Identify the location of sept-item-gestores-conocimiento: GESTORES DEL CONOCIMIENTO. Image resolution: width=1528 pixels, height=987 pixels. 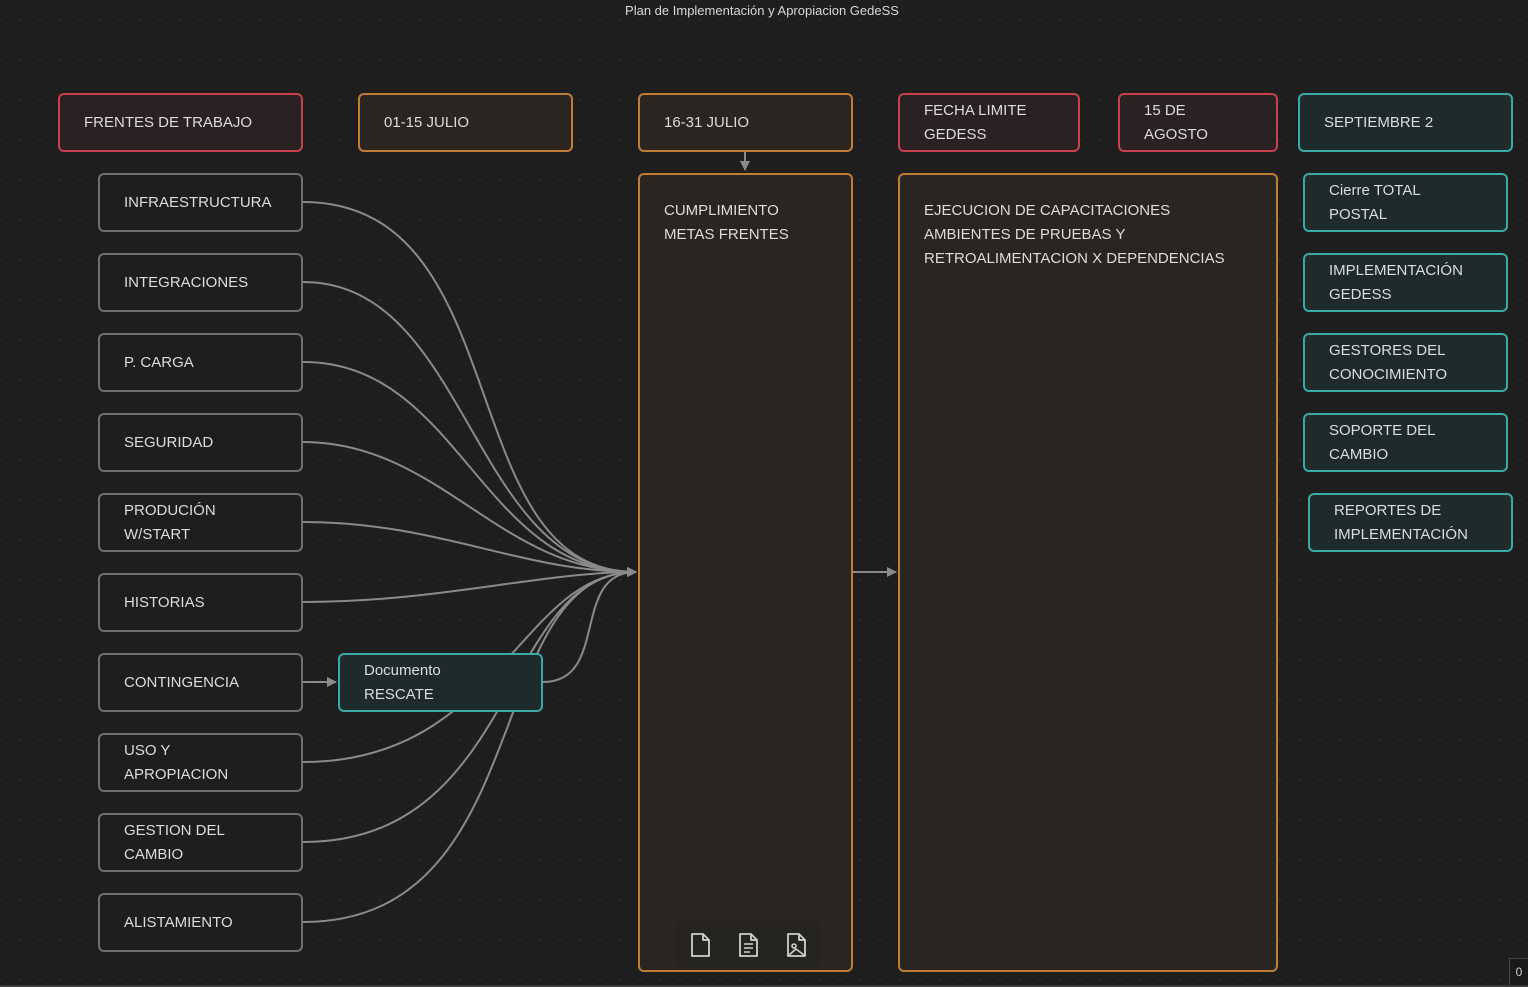
(1405, 362).